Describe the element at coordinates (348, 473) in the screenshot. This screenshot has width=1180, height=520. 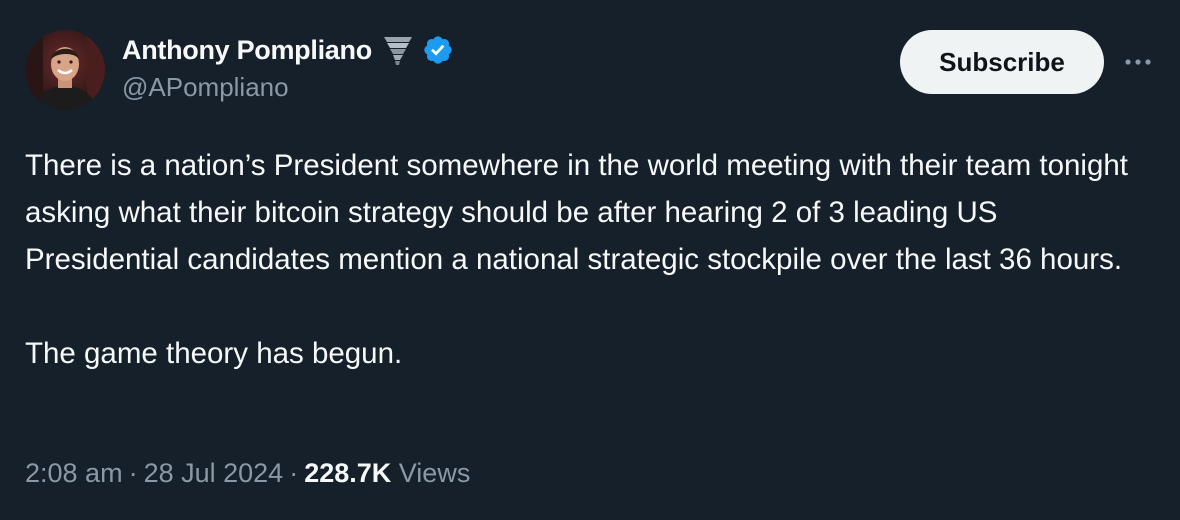
I see `views-count: 228.7K` at that location.